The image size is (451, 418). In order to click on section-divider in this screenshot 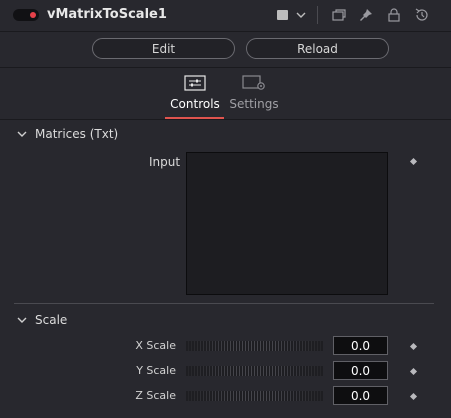, I will do `click(224, 303)`.